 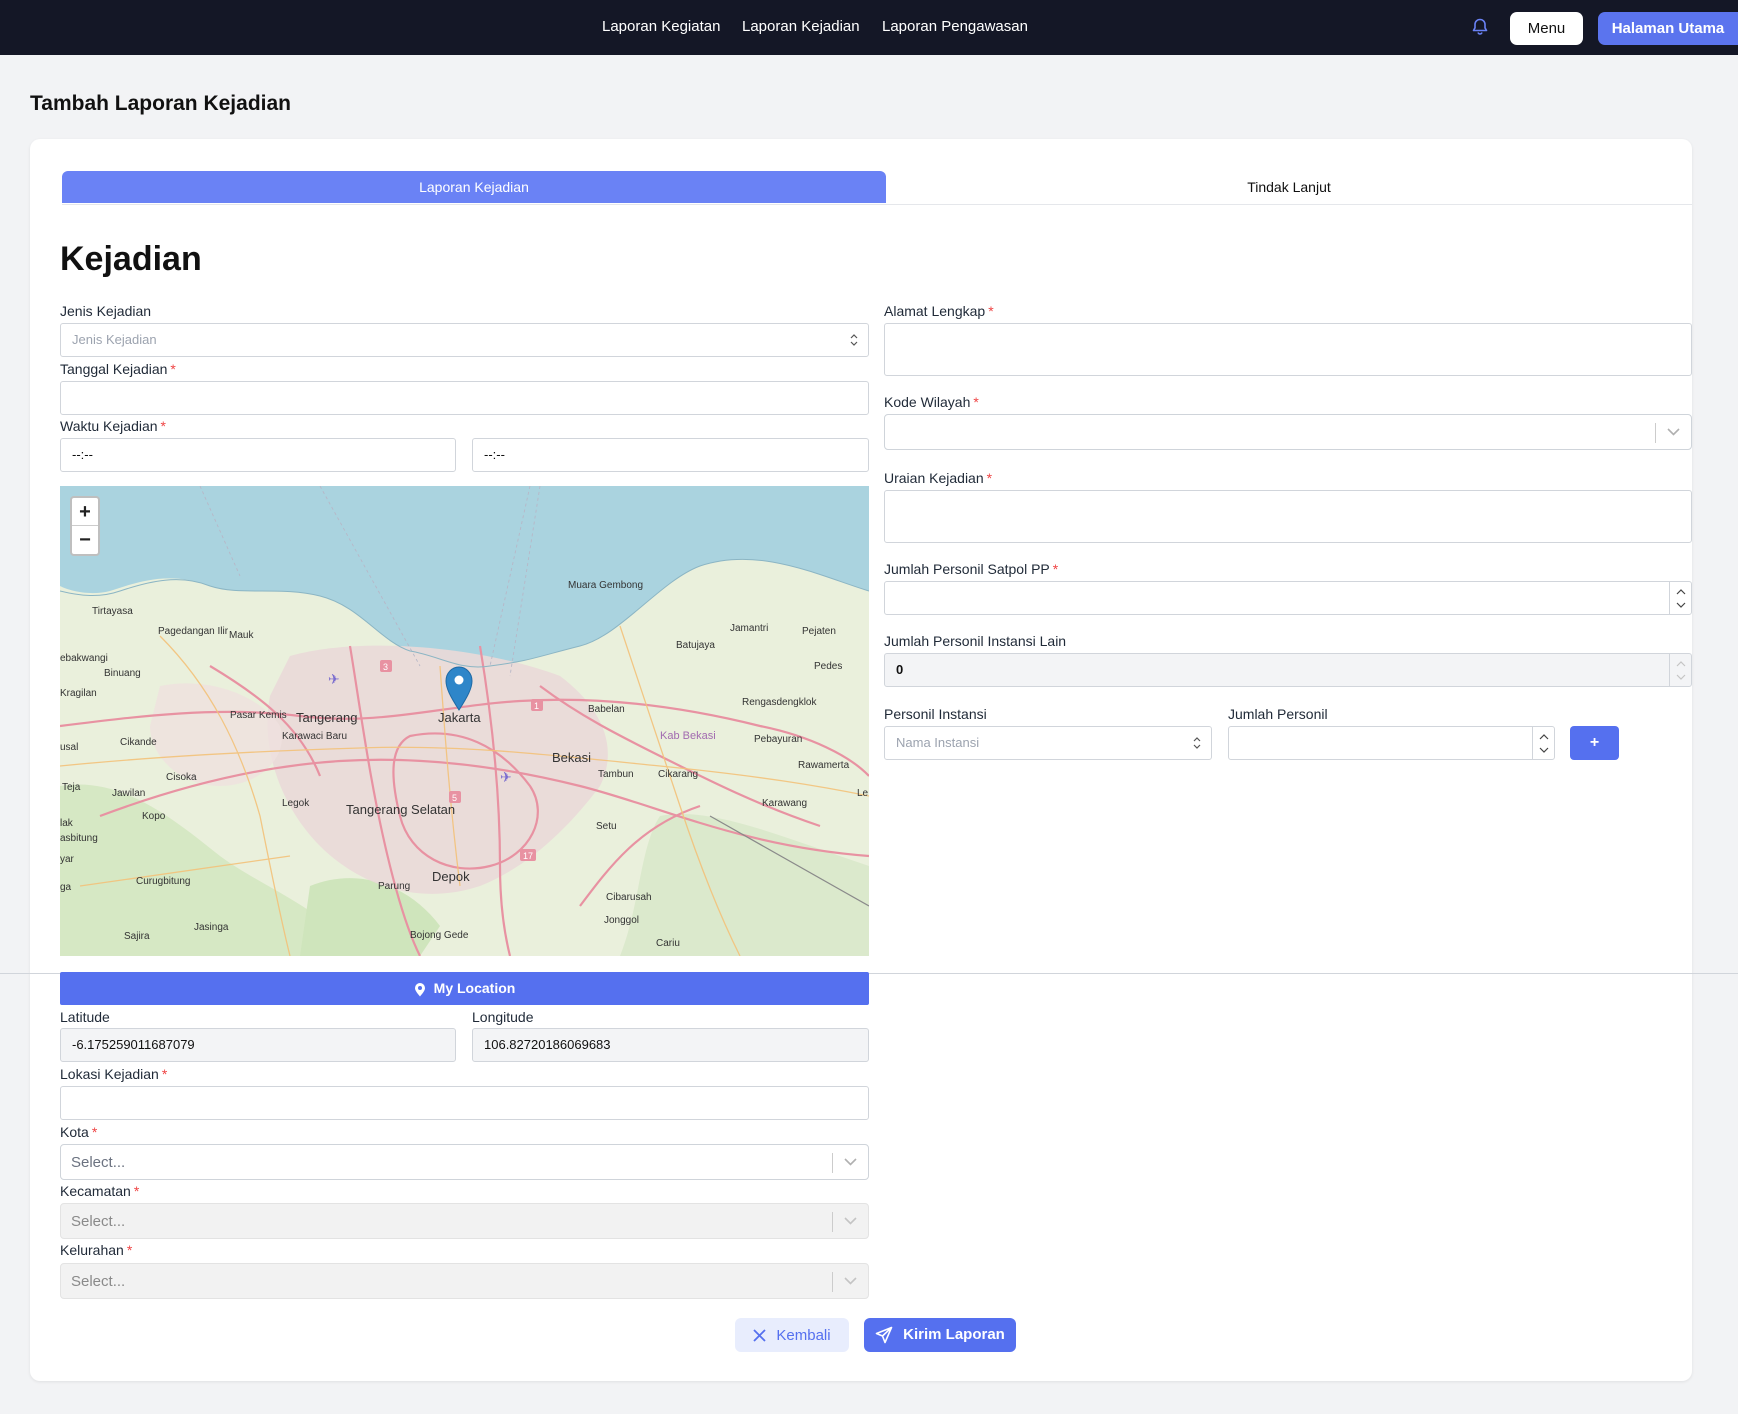 I want to click on jumlah-personil-input, so click(x=1391, y=743).